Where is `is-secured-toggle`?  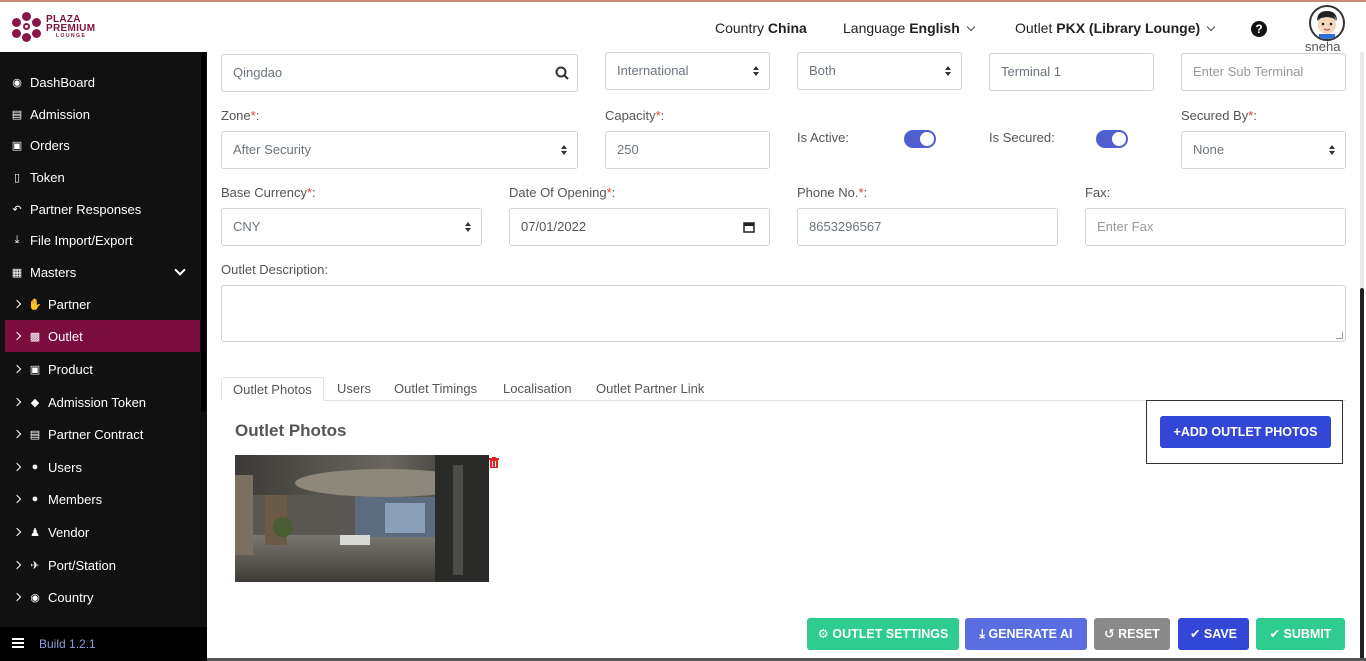
is-secured-toggle is located at coordinates (1112, 139).